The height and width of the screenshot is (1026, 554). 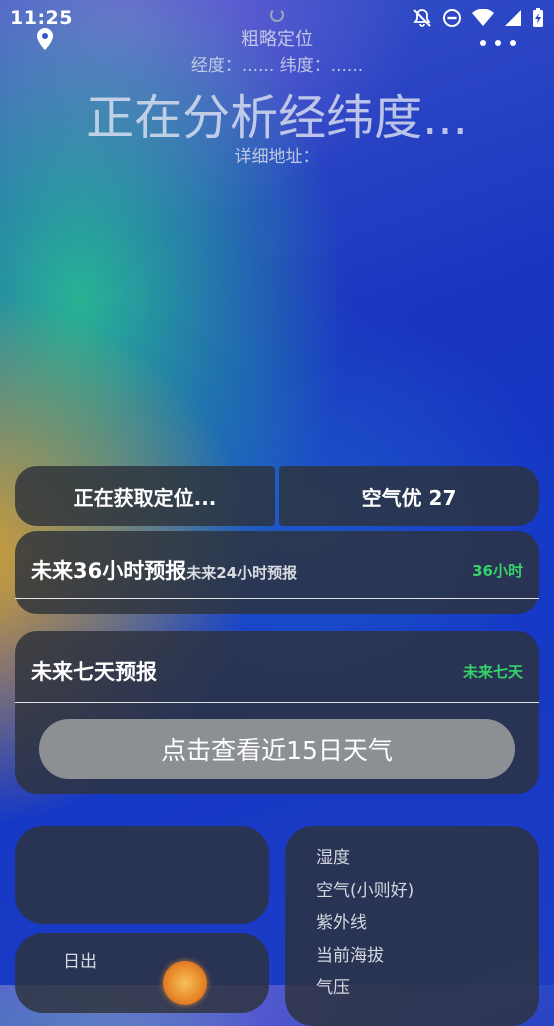 What do you see at coordinates (350, 955) in the screenshot?
I see `list-item: 当前海拔` at bounding box center [350, 955].